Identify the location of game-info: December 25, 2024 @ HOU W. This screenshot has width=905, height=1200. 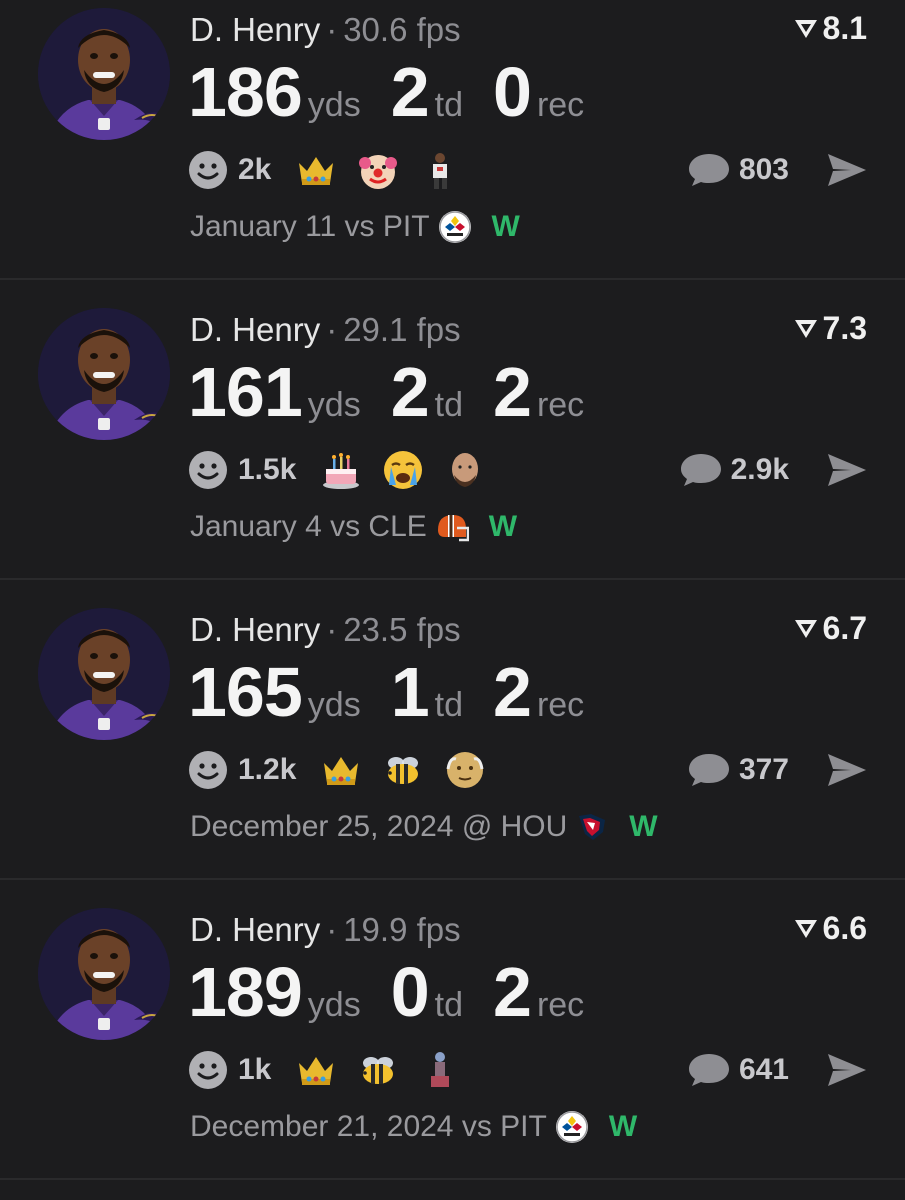
(424, 827).